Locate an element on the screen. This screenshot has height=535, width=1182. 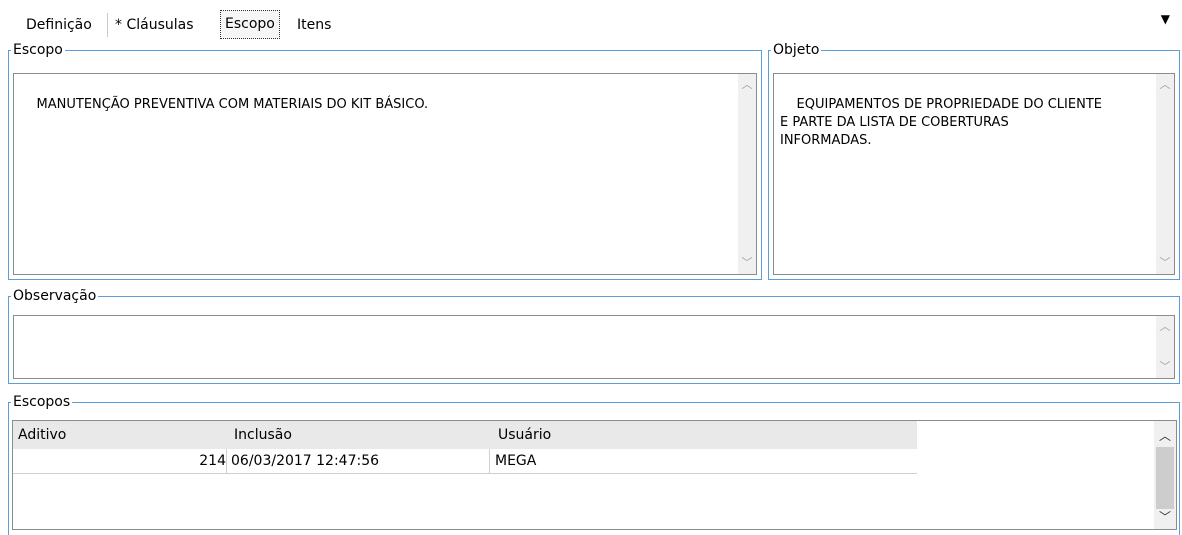
cell-inclusao: 06/03/2017 12:47:56 is located at coordinates (360, 461).